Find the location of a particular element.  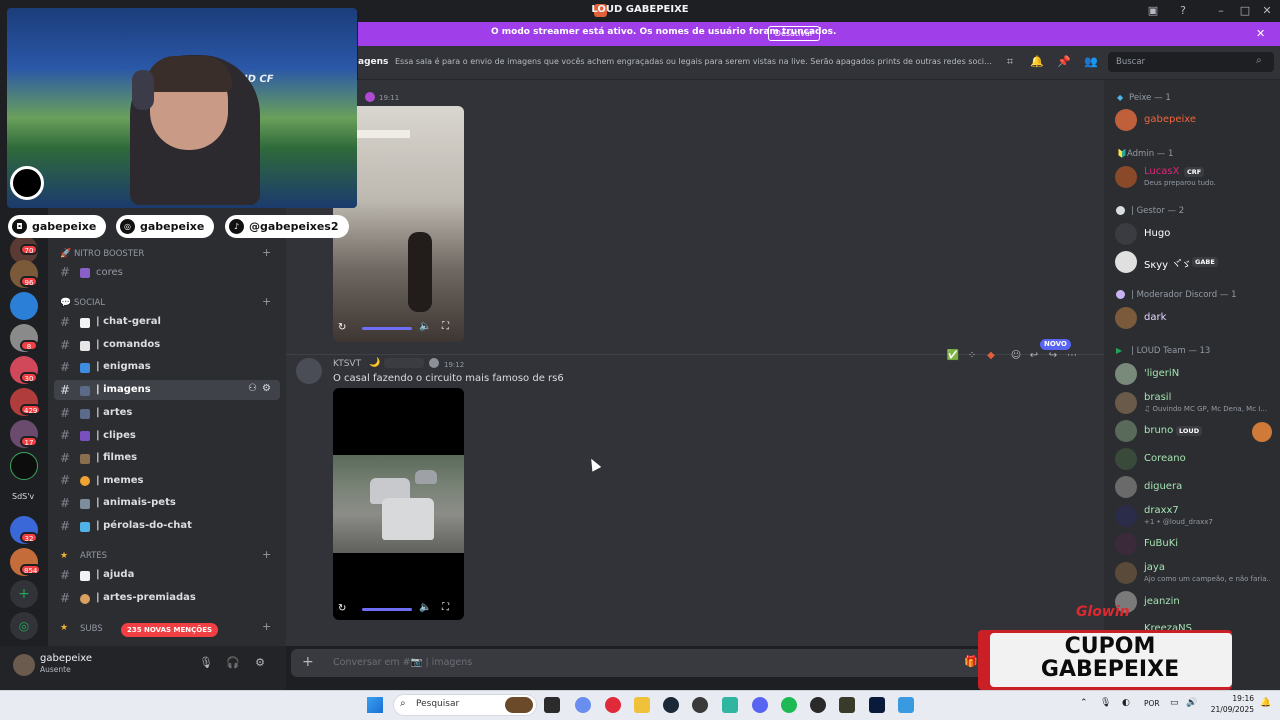

member-name: bruno is located at coordinates (1158, 430).